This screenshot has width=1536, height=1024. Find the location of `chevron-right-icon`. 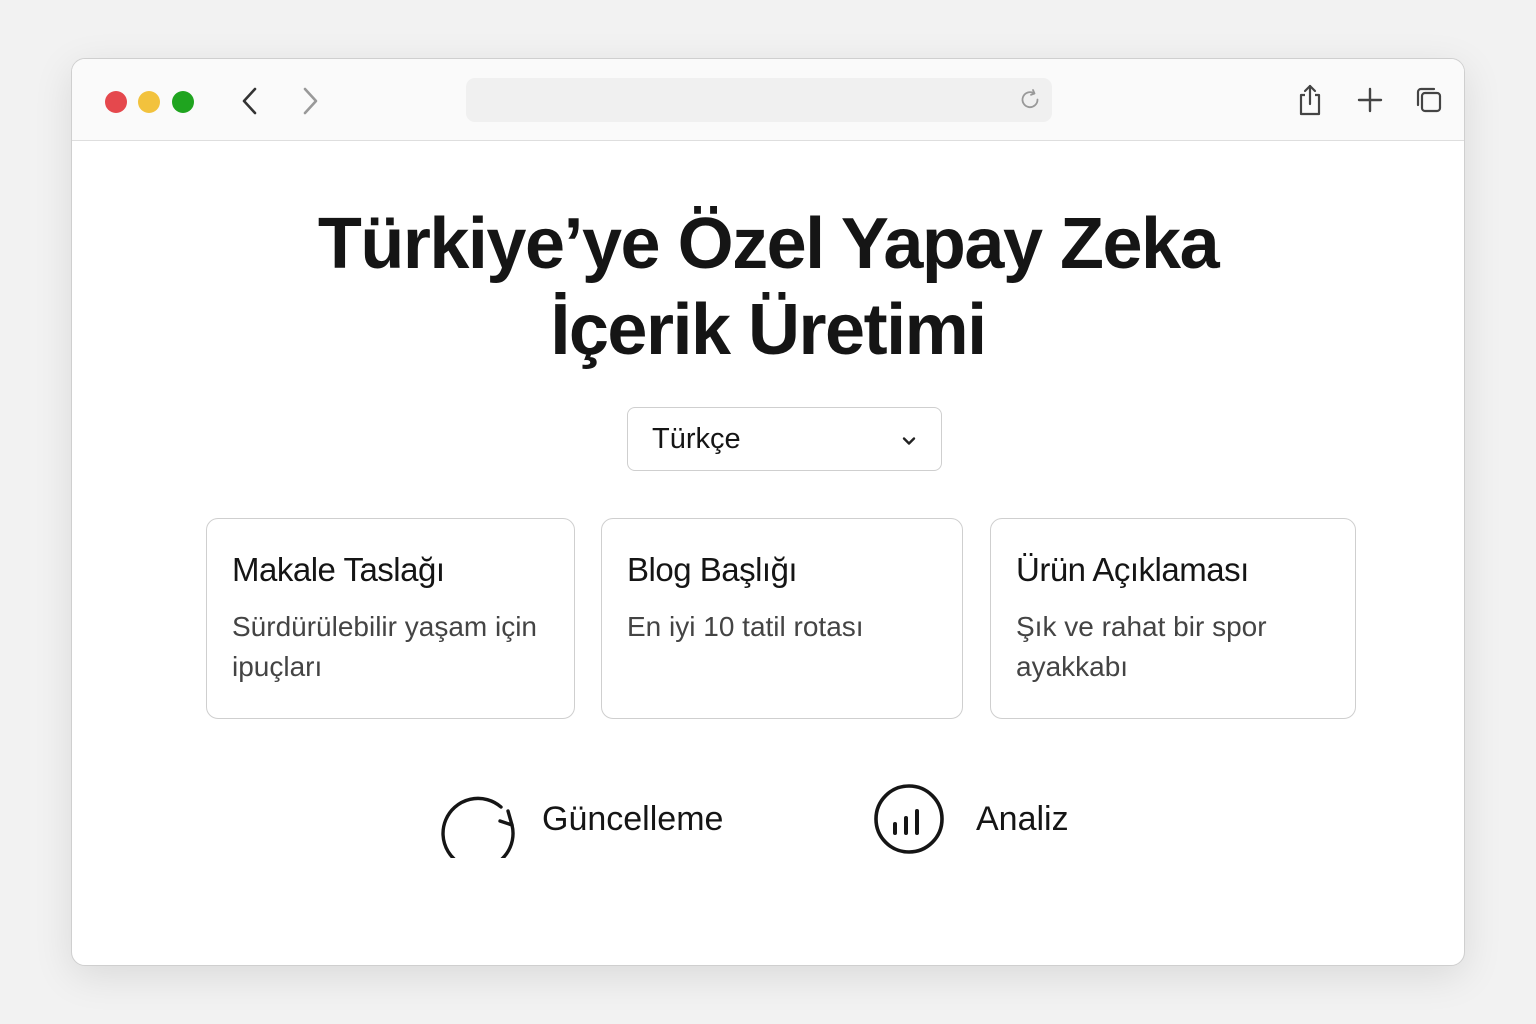

chevron-right-icon is located at coordinates (310, 101).